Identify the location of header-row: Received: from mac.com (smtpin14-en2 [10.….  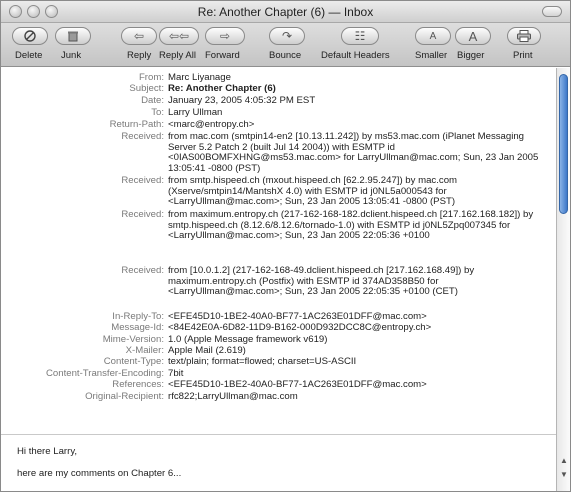
(279, 153).